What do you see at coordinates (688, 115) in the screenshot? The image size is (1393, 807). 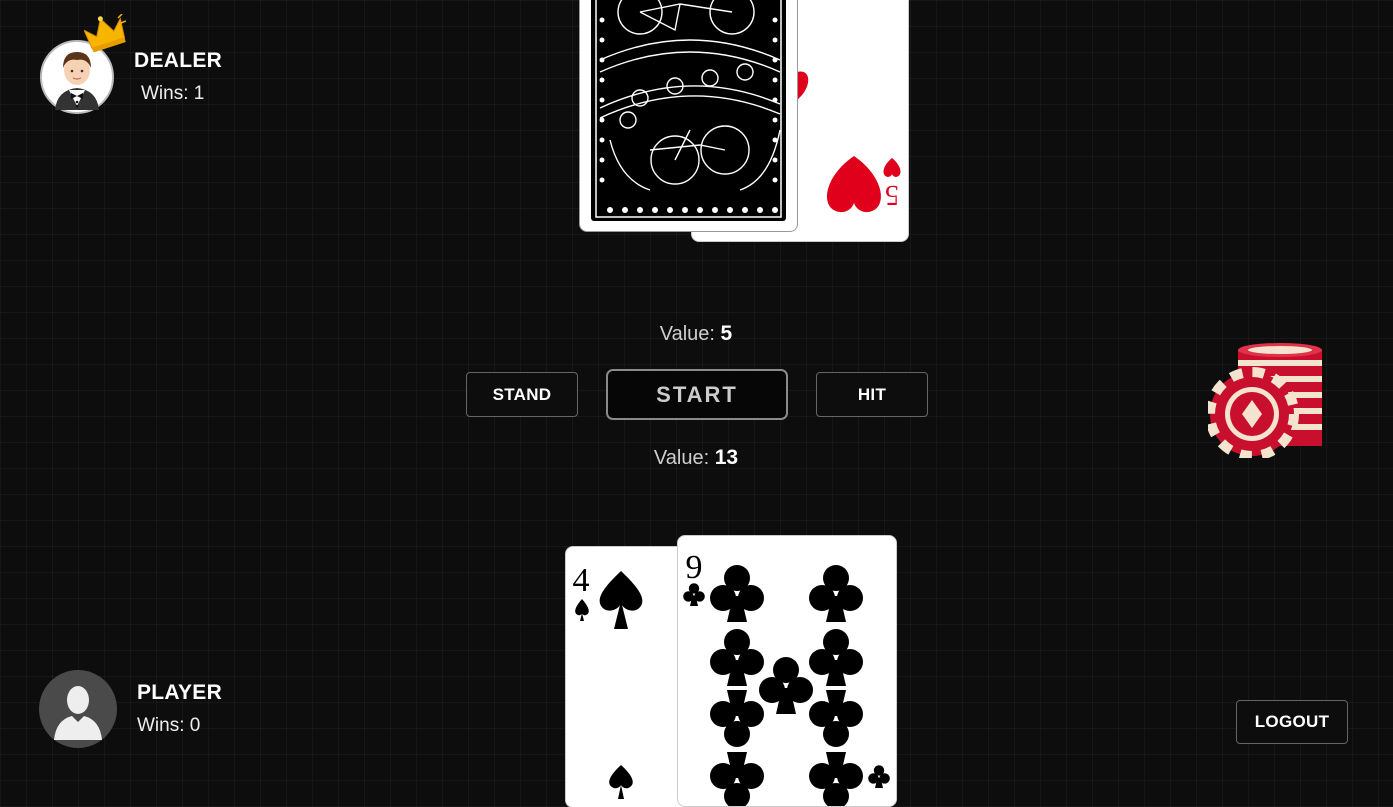 I see `dealer-card-face-down` at bounding box center [688, 115].